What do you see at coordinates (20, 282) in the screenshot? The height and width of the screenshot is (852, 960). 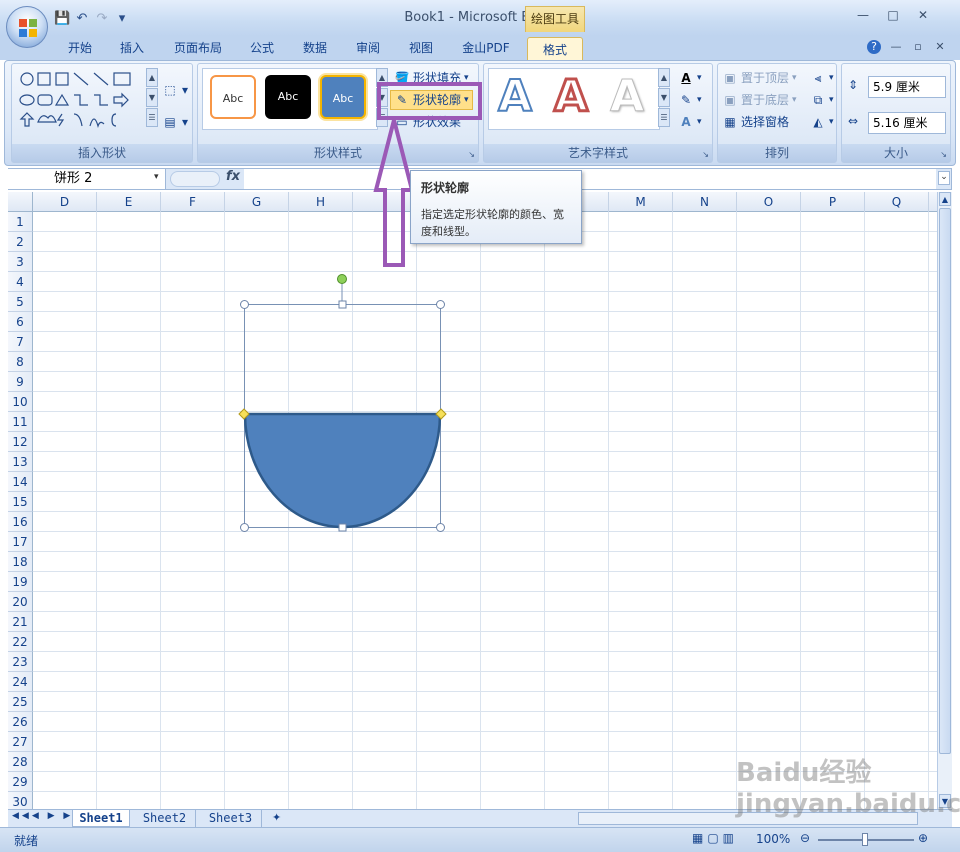 I see `row-header: 4` at bounding box center [20, 282].